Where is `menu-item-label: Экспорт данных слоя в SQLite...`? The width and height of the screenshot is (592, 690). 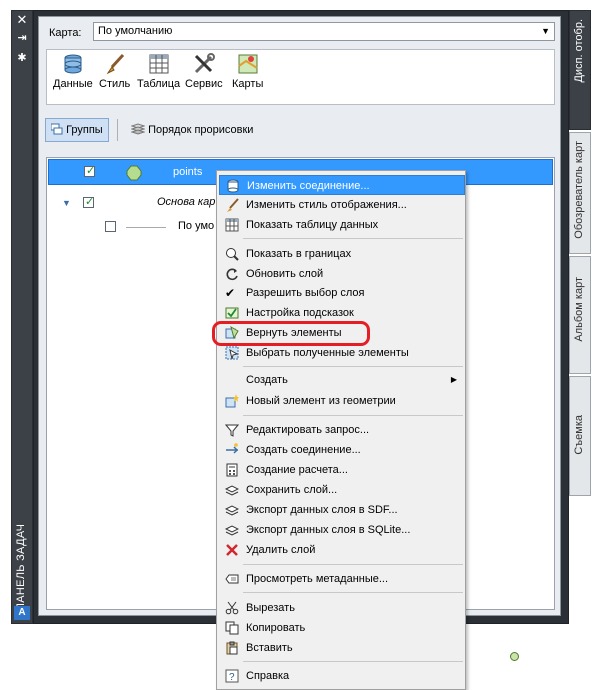 menu-item-label: Экспорт данных слоя в SQLite... is located at coordinates (328, 530).